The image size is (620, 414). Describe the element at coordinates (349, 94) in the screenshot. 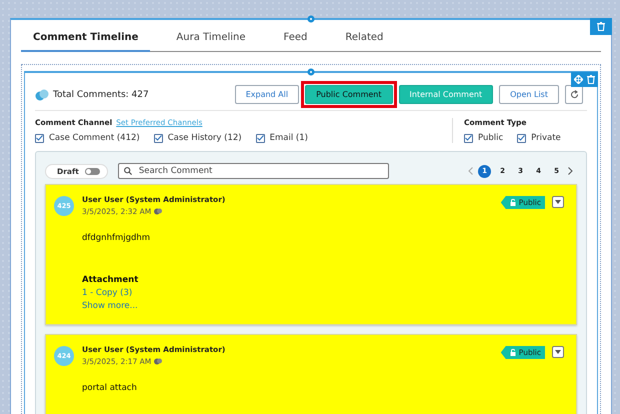

I see `comment-button: Public Comment` at that location.